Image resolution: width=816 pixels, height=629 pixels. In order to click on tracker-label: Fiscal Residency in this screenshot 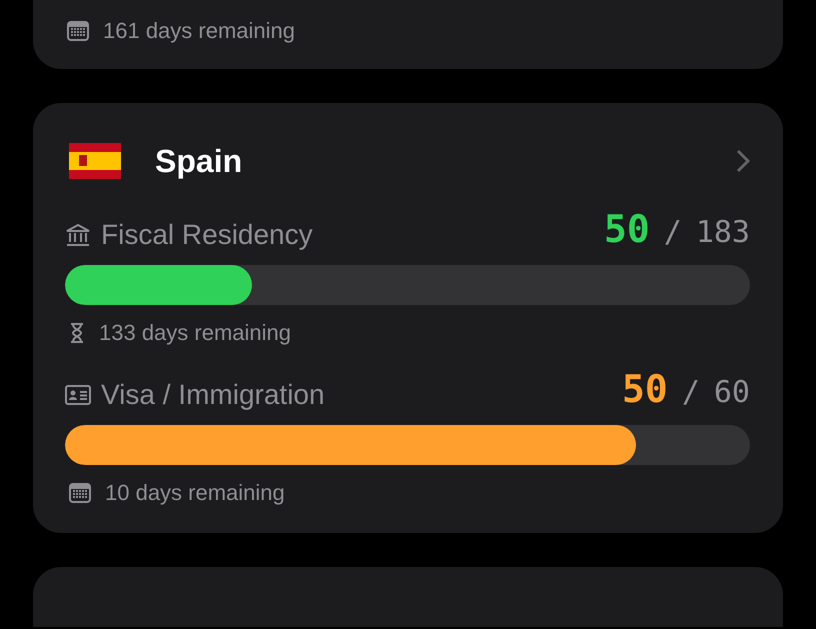, I will do `click(207, 235)`.